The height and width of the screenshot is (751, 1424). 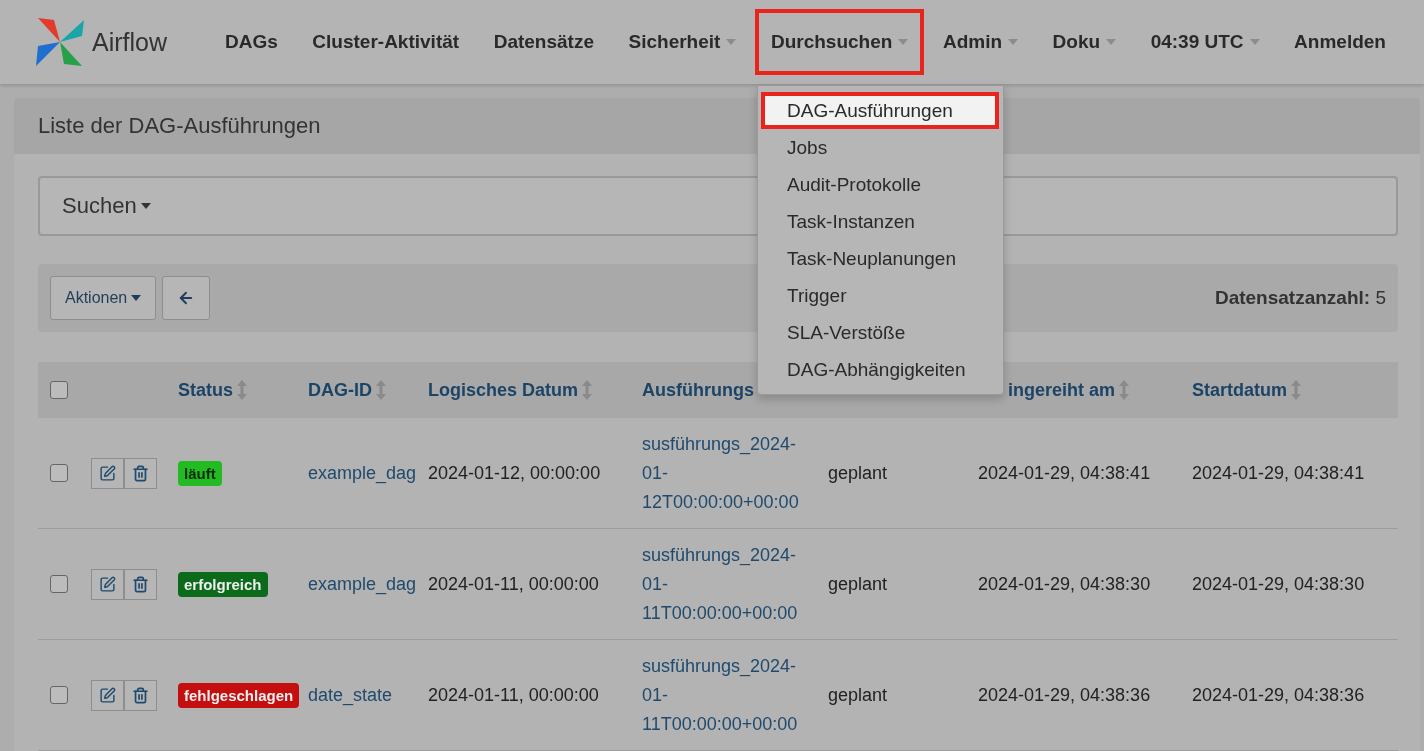 What do you see at coordinates (350, 695) in the screenshot?
I see `dag-id-link: date_state` at bounding box center [350, 695].